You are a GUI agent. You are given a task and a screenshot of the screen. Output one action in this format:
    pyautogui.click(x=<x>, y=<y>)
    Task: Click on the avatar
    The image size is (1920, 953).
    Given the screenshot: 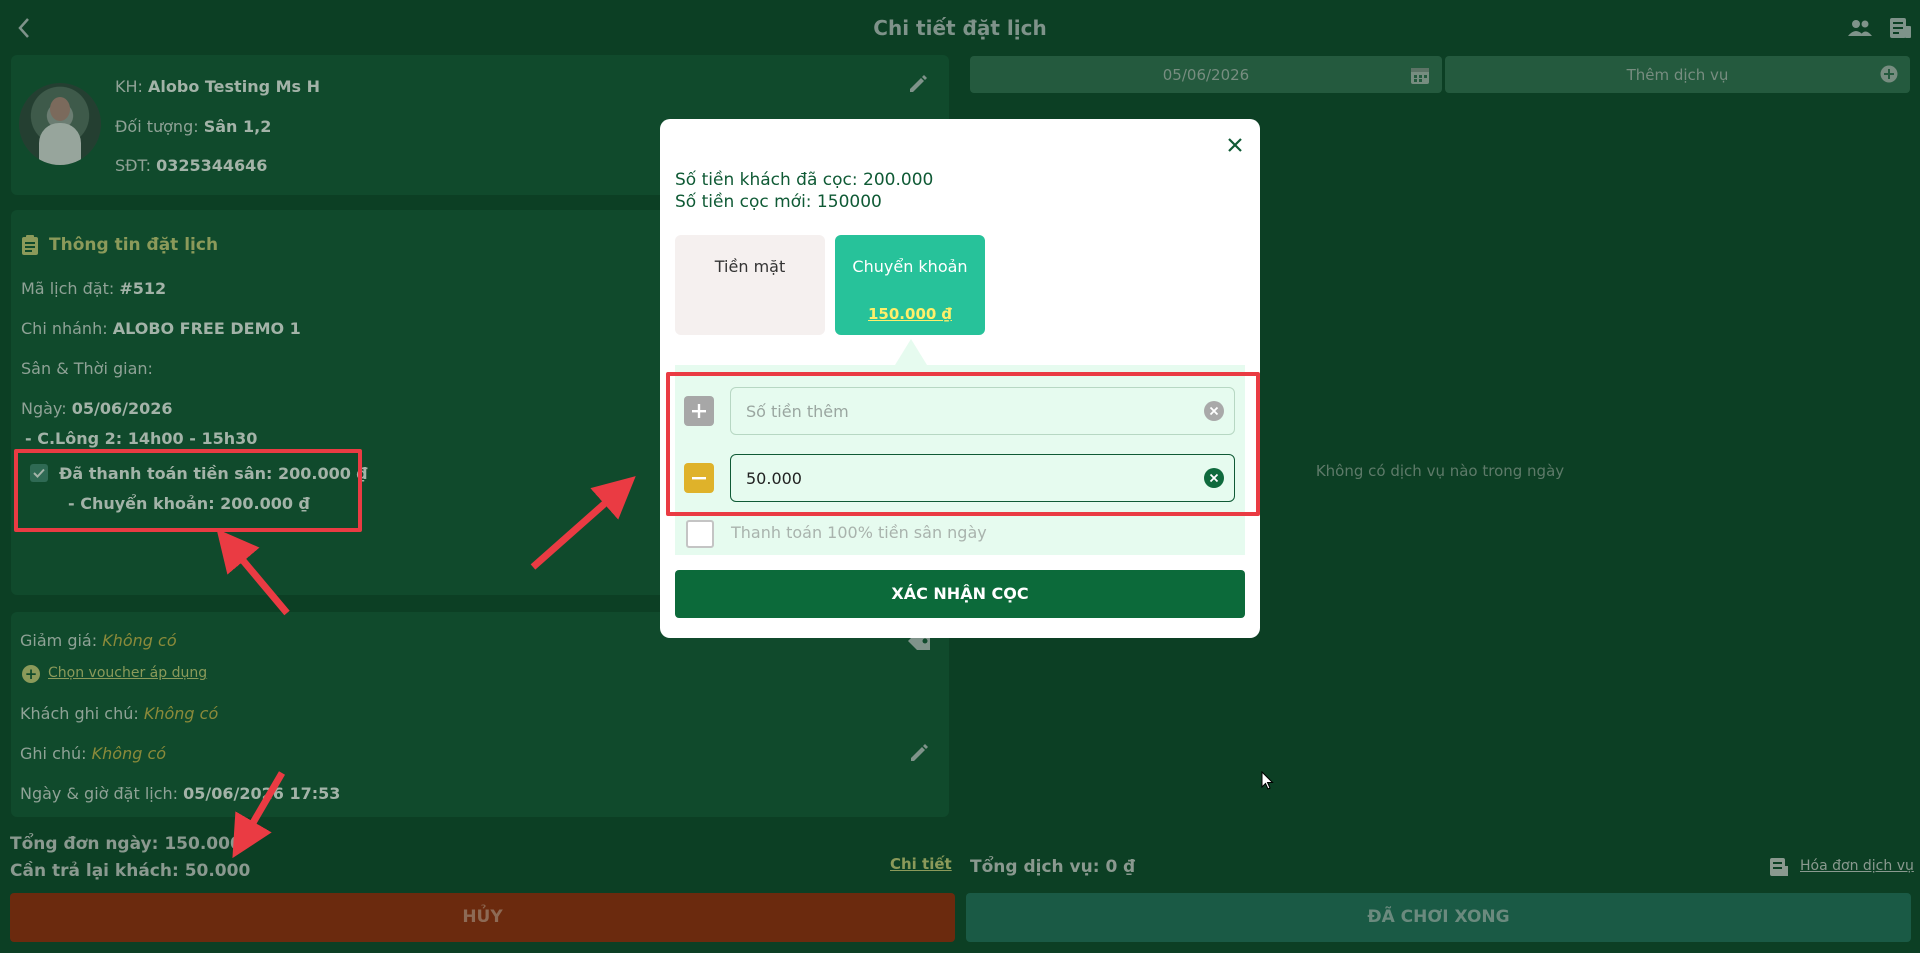 What is the action you would take?
    pyautogui.click(x=60, y=124)
    